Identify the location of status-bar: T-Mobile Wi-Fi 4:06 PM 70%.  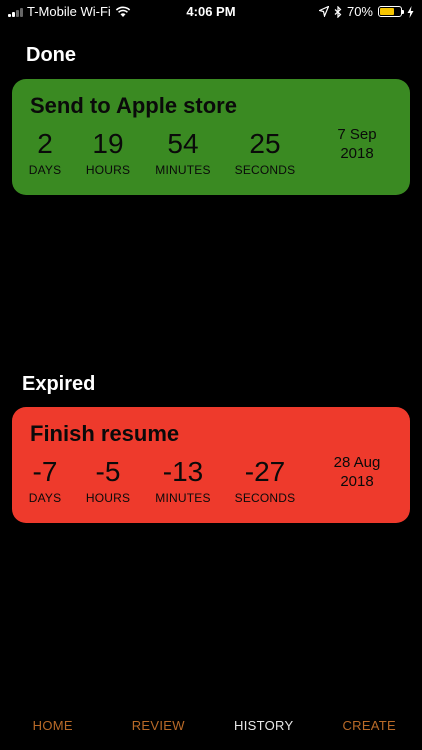
(211, 12).